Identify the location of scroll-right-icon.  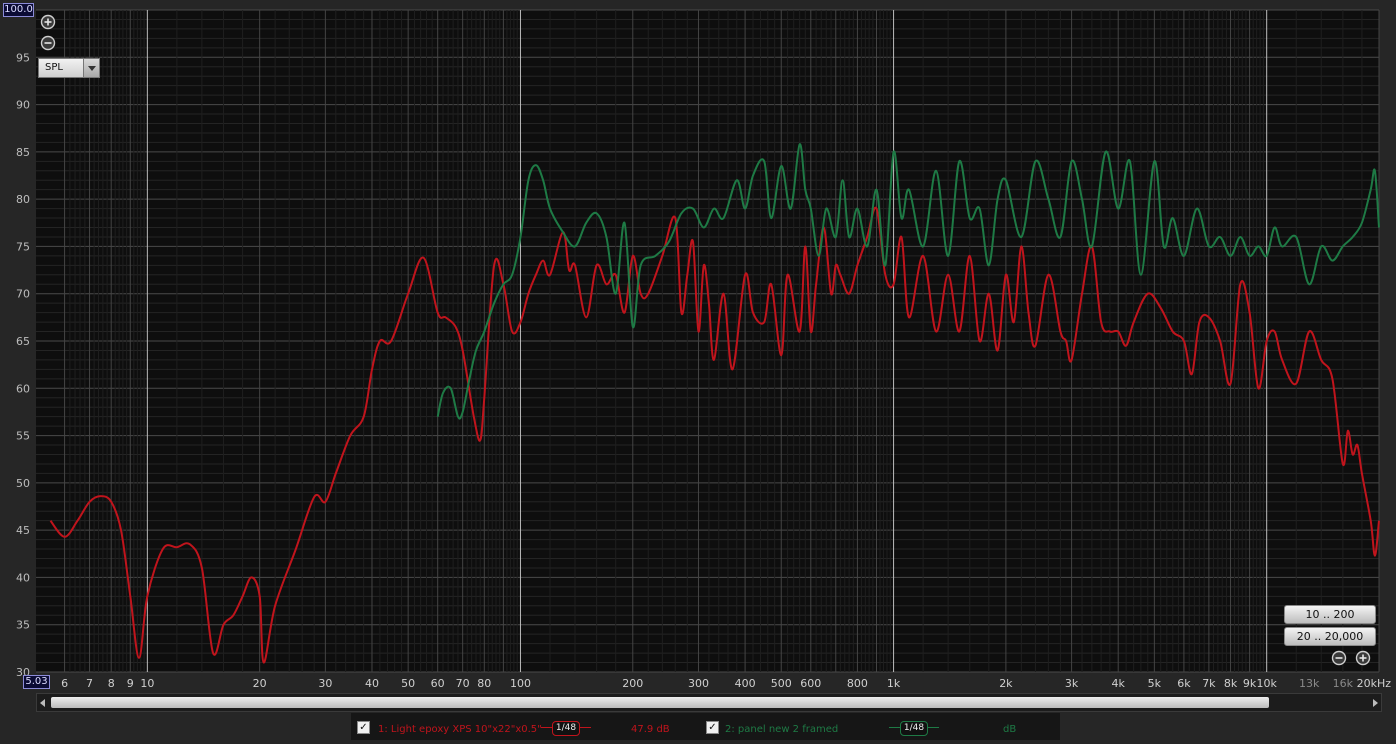
(1375, 703).